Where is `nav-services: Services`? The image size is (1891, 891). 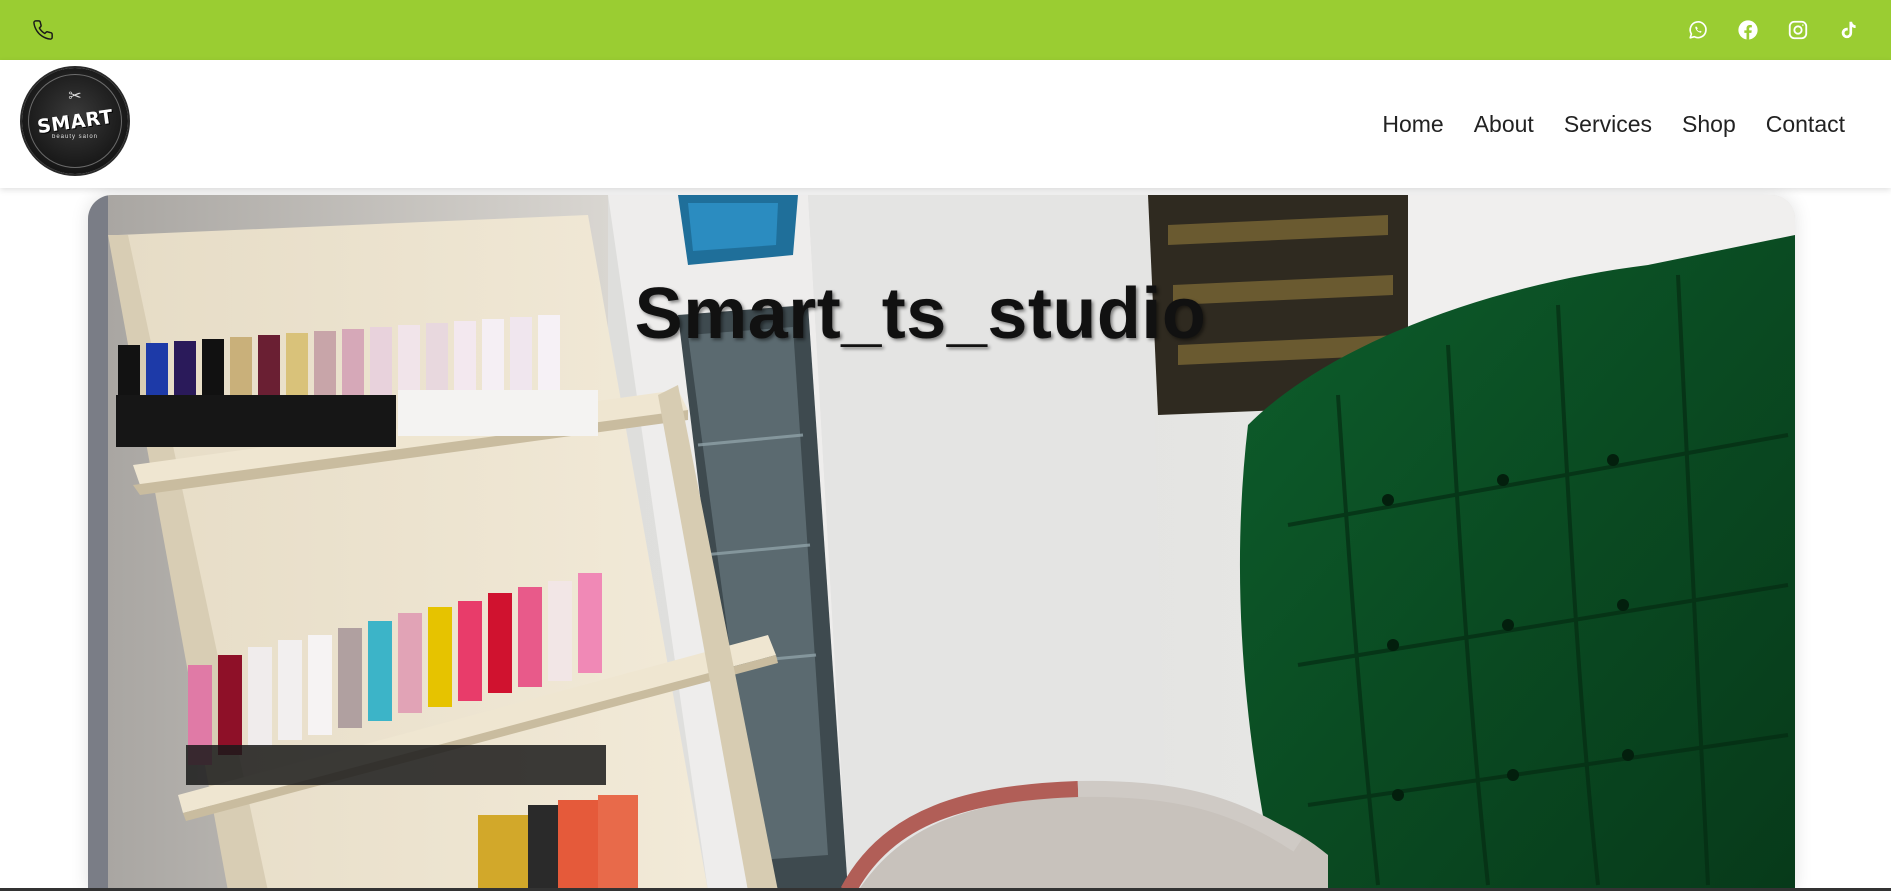 nav-services: Services is located at coordinates (1608, 124).